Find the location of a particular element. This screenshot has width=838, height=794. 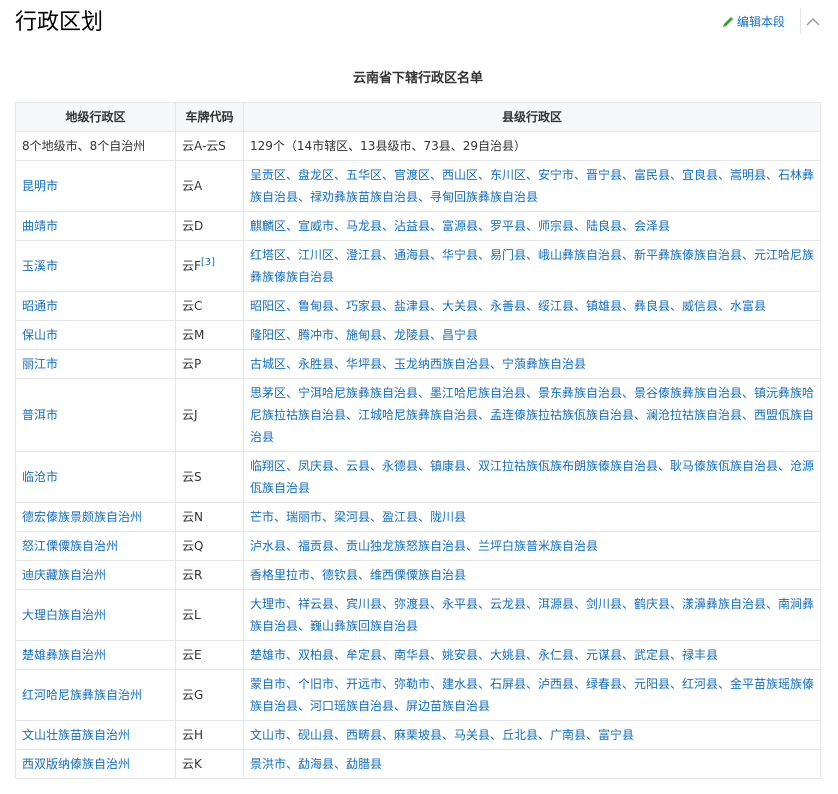

counties-links: 泸水县、福贡县、贡山独龙族怒族自治县、兰坪白族普米族自治县 is located at coordinates (424, 546).